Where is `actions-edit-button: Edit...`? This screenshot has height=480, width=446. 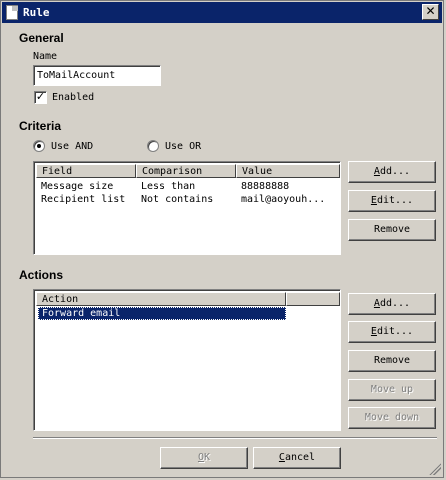
actions-edit-button: Edit... is located at coordinates (392, 332).